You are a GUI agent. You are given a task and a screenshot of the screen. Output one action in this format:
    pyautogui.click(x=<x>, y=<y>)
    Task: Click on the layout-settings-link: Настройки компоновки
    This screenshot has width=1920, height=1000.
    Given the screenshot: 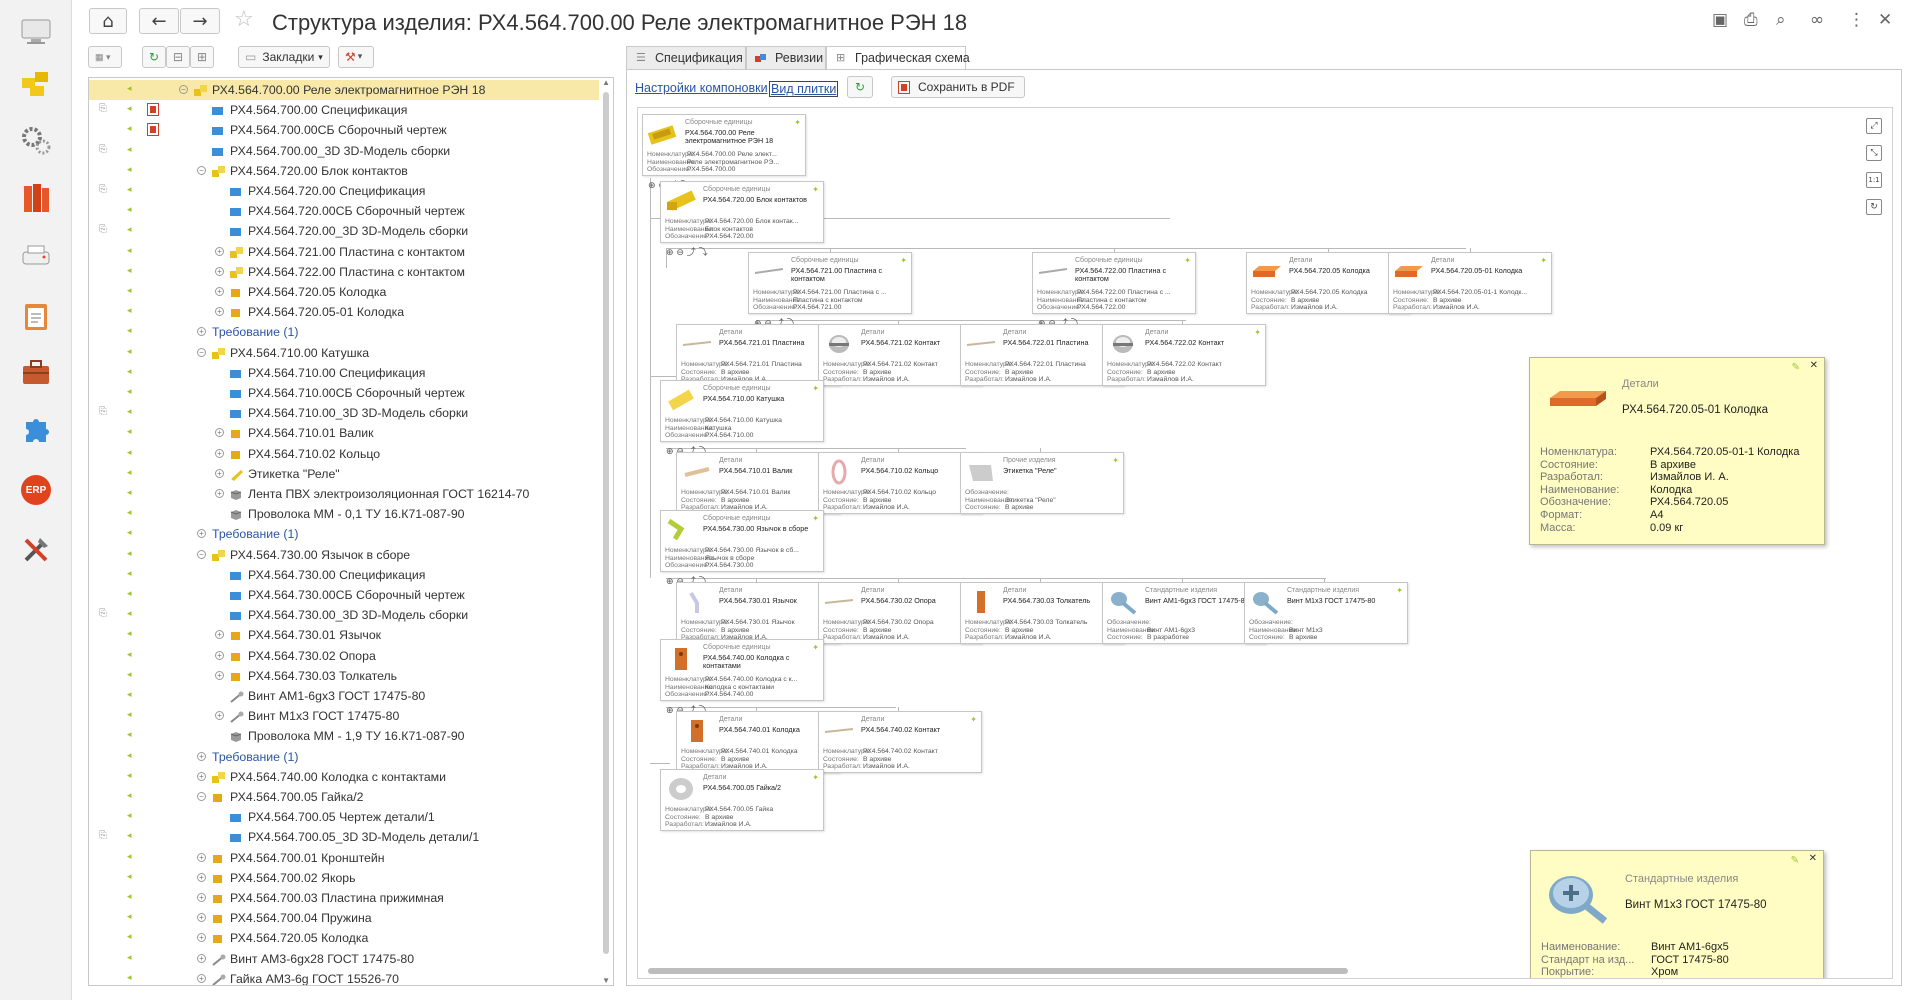 What is the action you would take?
    pyautogui.click(x=701, y=88)
    